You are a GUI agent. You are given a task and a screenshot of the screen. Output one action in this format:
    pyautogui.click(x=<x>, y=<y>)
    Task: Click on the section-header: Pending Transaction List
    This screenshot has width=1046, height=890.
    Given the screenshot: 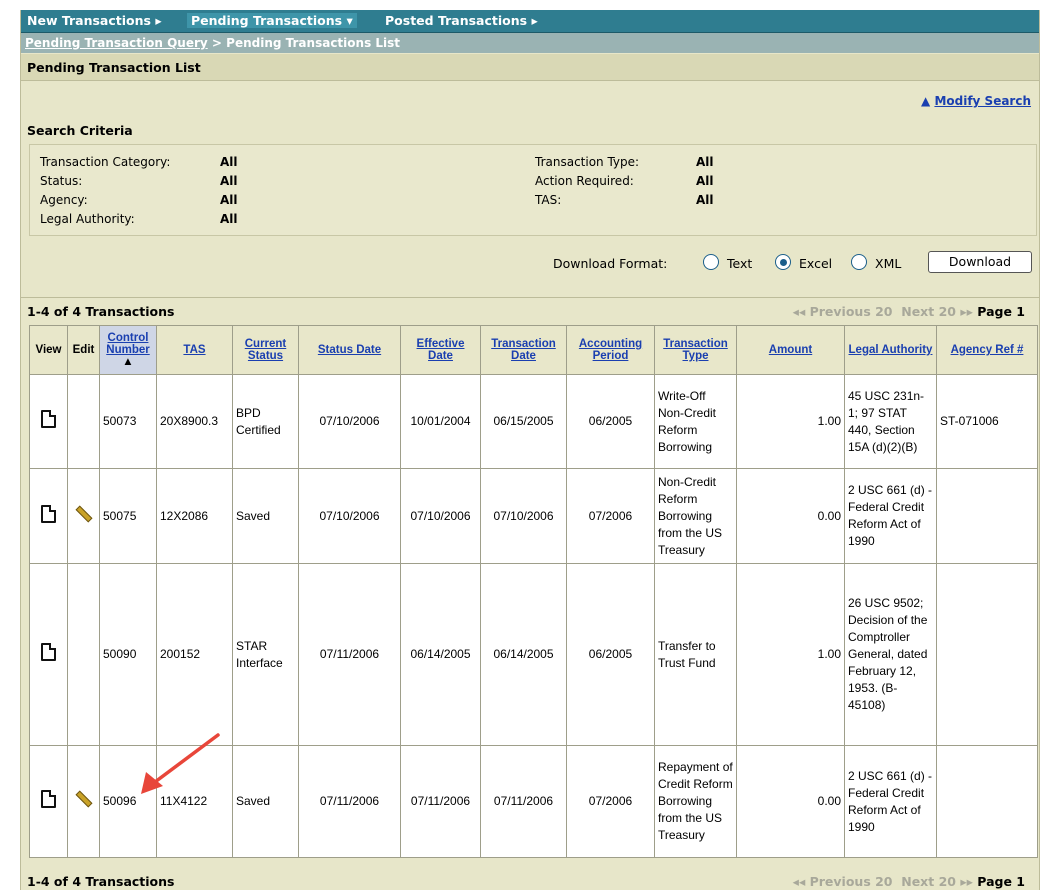 What is the action you would take?
    pyautogui.click(x=530, y=67)
    